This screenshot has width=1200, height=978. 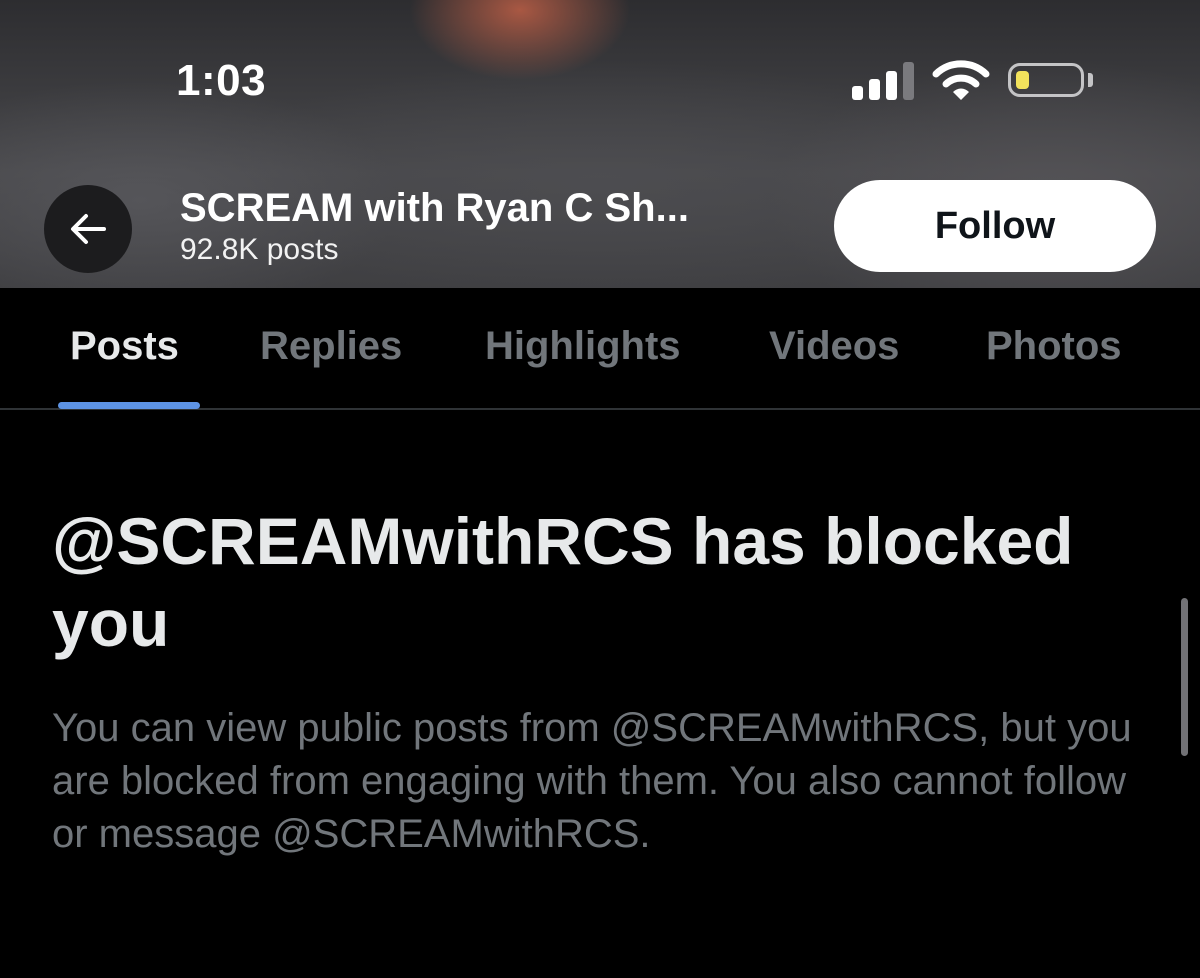 I want to click on cellular-signal-icon, so click(x=883, y=81).